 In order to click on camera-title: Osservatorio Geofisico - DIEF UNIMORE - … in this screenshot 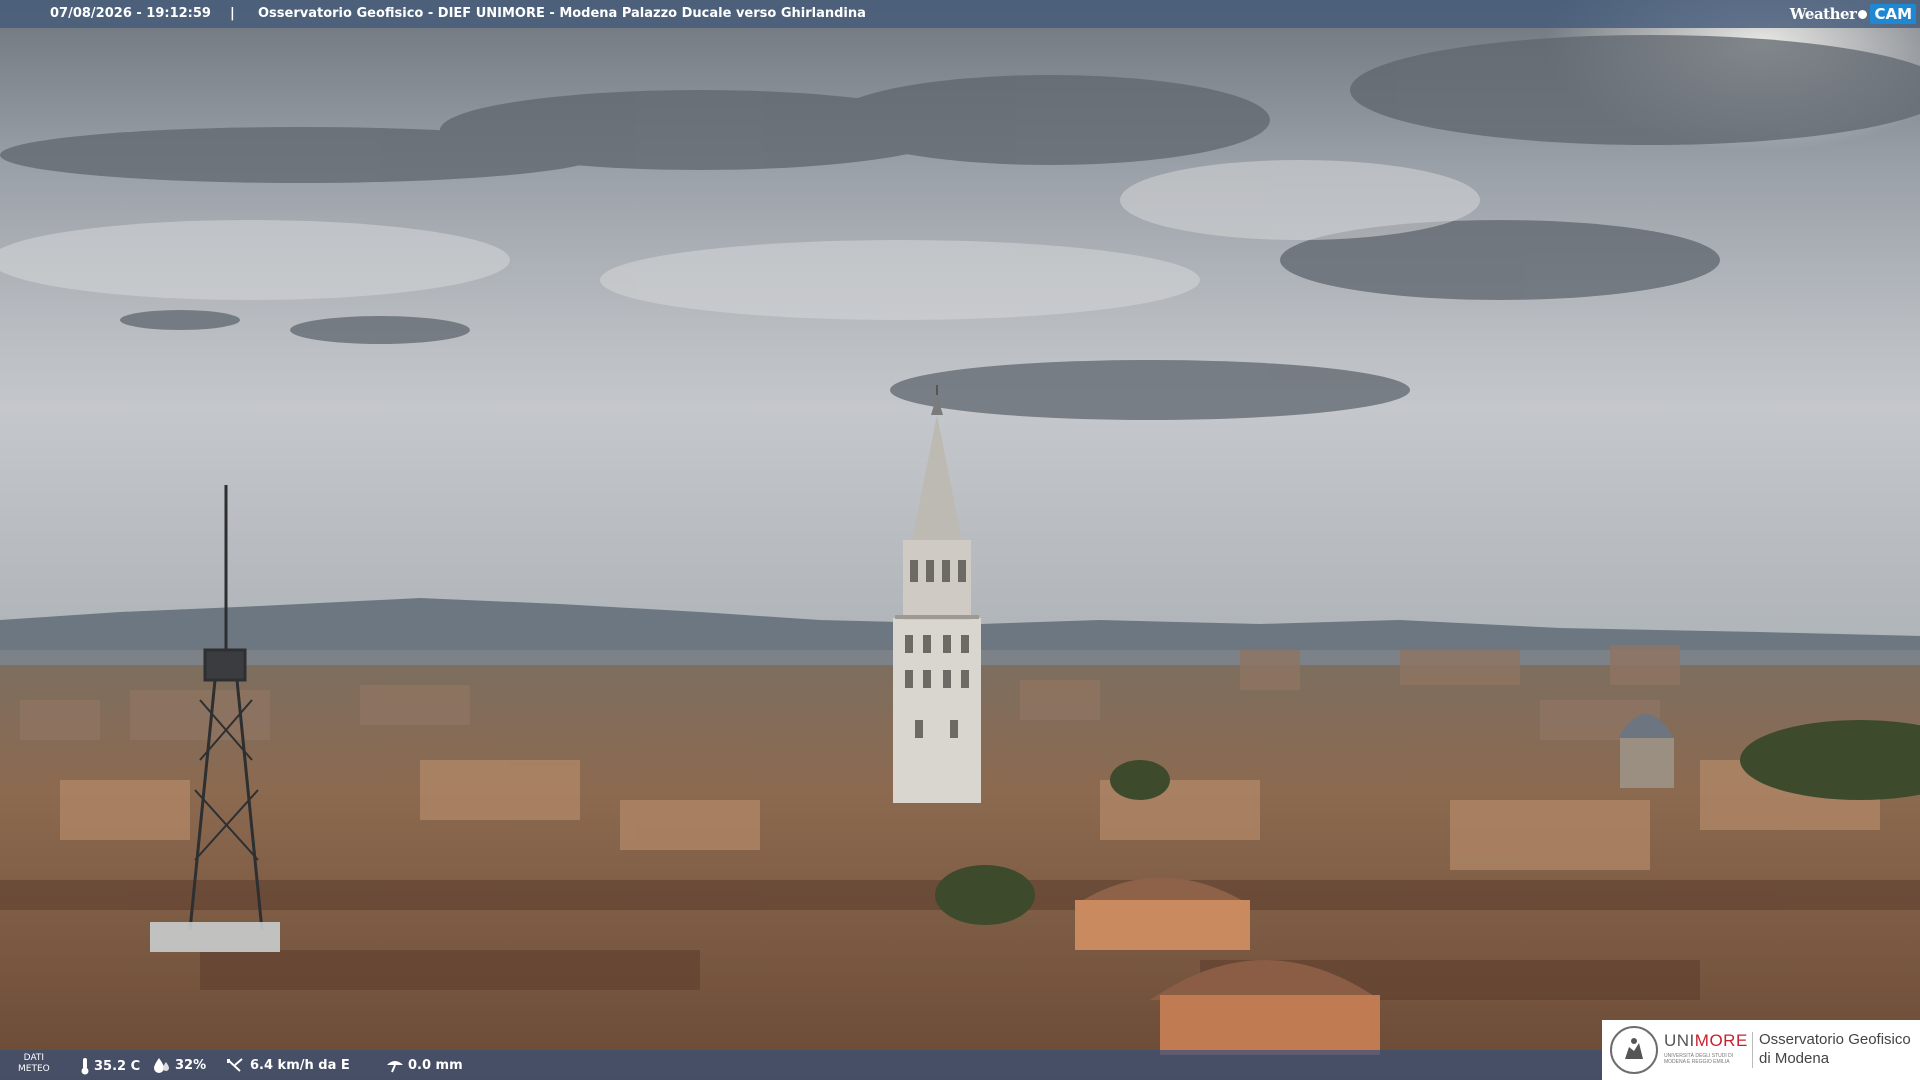, I will do `click(562, 13)`.